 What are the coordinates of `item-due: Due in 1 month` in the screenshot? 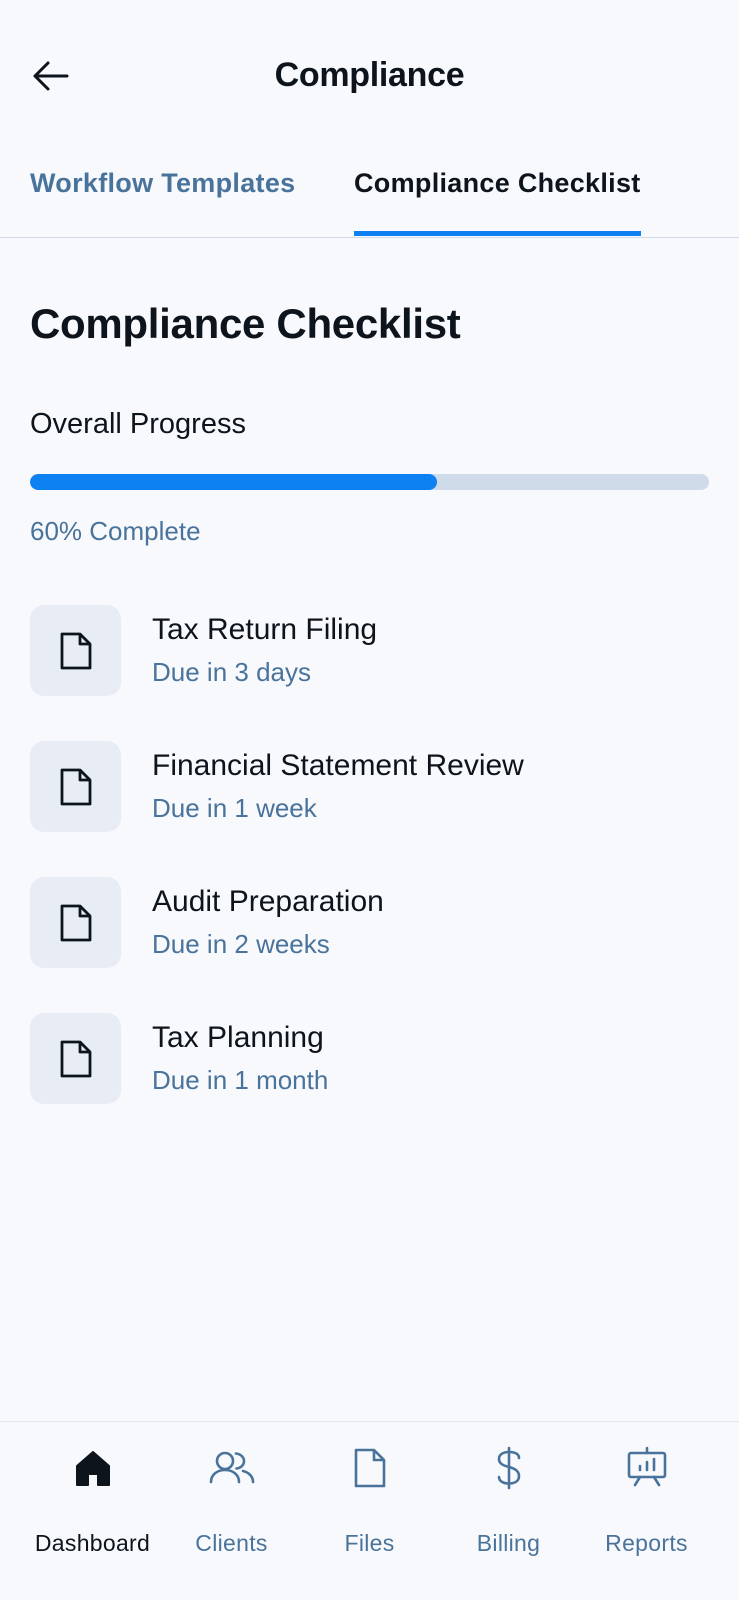 It's located at (240, 1080).